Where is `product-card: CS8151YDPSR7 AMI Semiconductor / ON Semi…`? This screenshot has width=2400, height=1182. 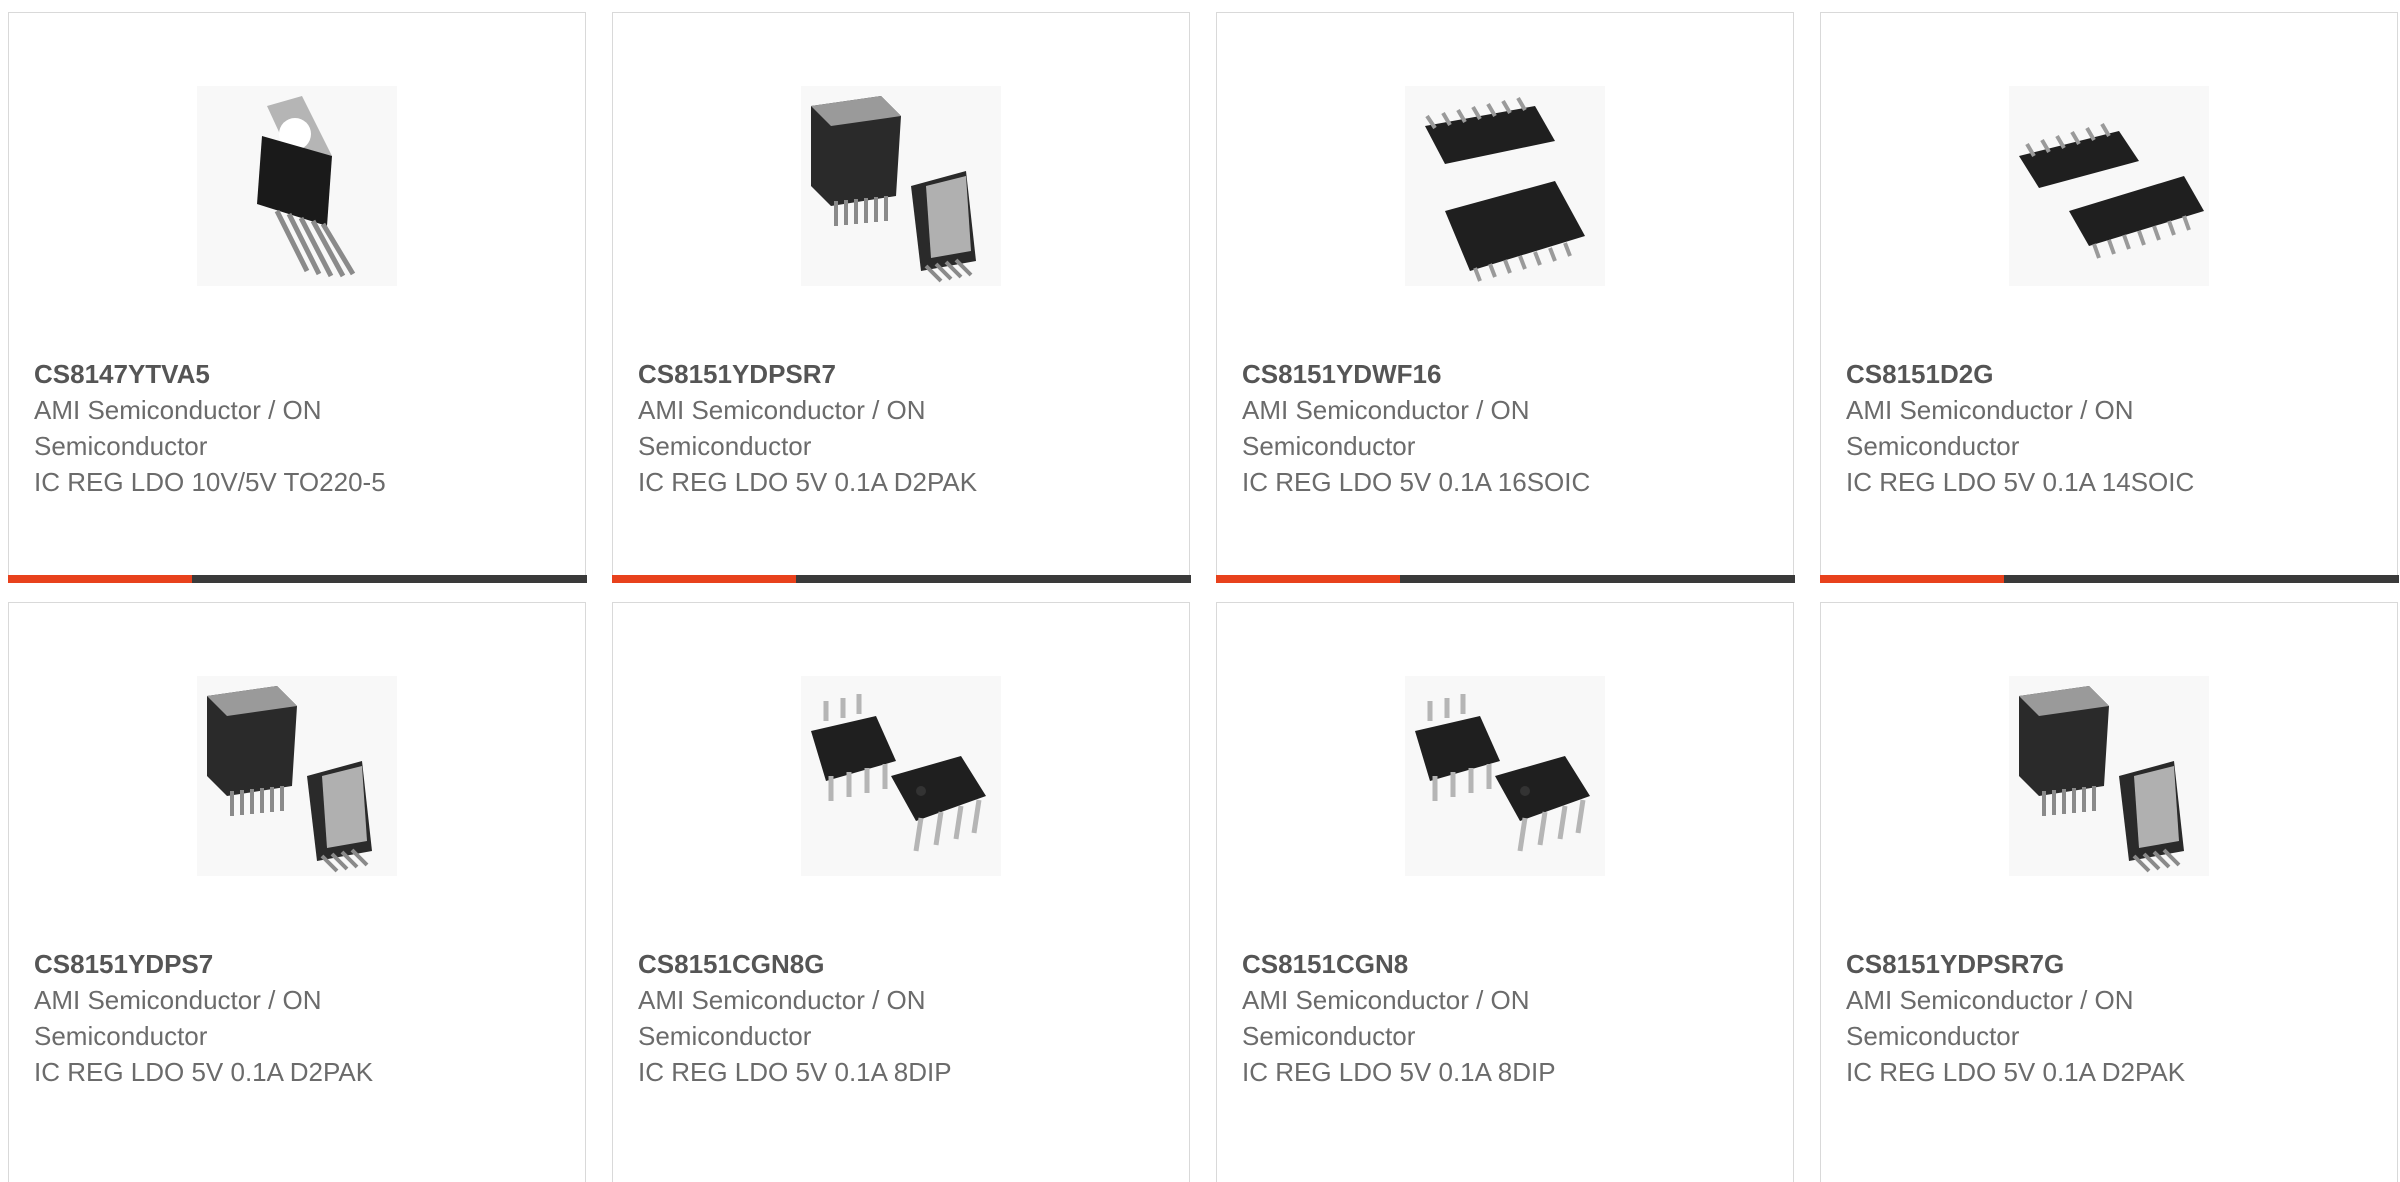 product-card: CS8151YDPSR7 AMI Semiconductor / ON Semi… is located at coordinates (901, 297).